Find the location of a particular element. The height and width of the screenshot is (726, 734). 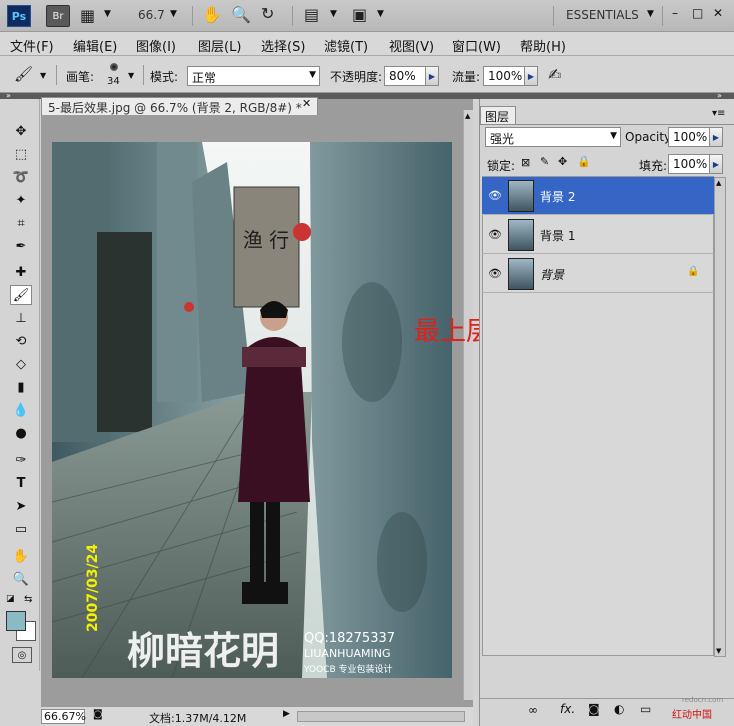

workspace-switcher: ESSENTIALS is located at coordinates (602, 15).